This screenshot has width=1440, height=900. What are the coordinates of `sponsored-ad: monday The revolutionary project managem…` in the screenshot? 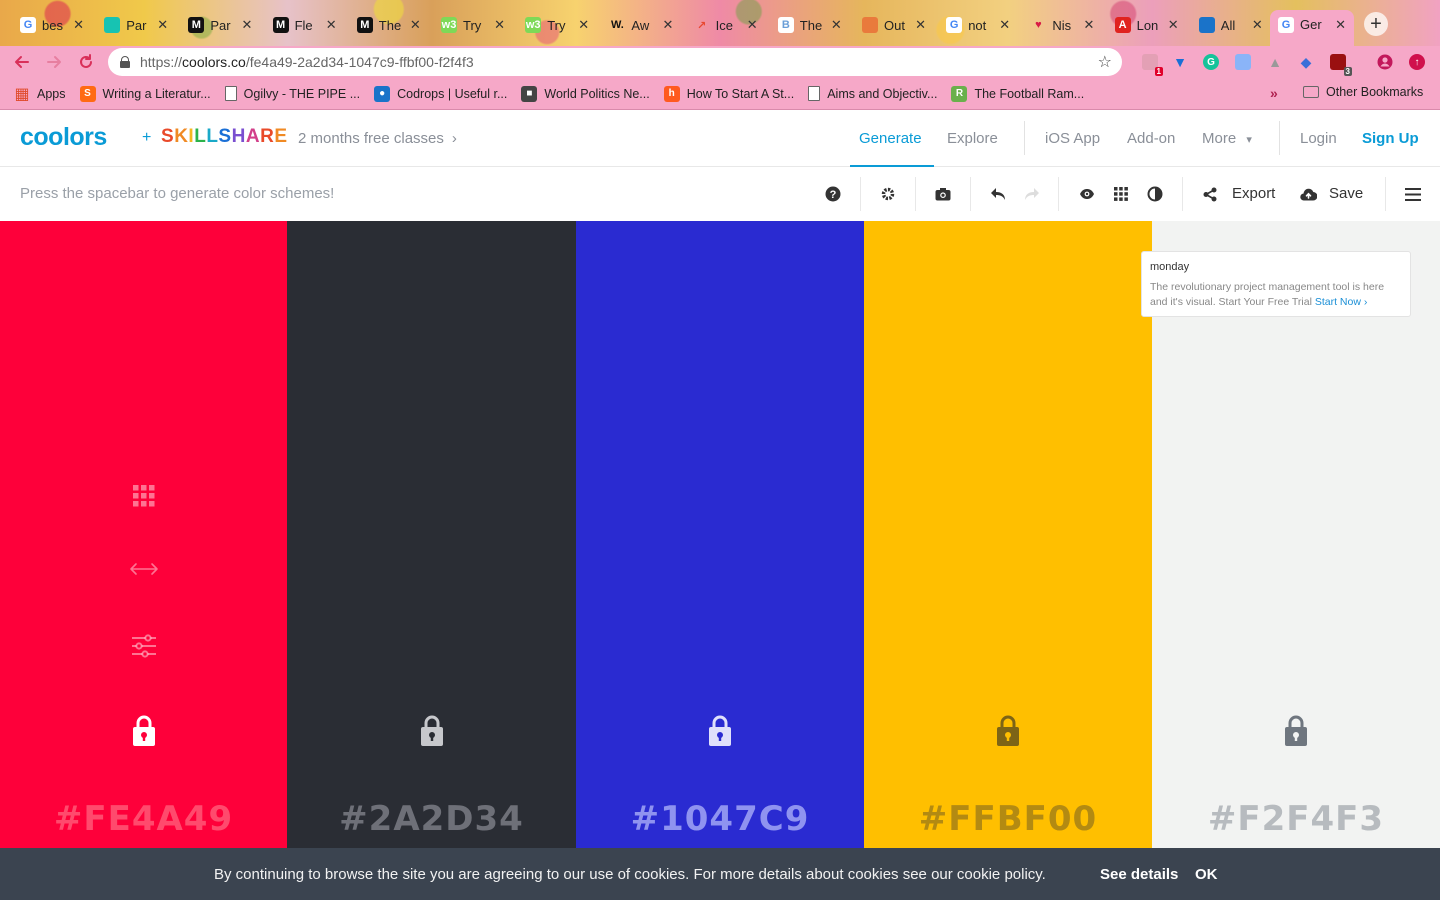 It's located at (1276, 284).